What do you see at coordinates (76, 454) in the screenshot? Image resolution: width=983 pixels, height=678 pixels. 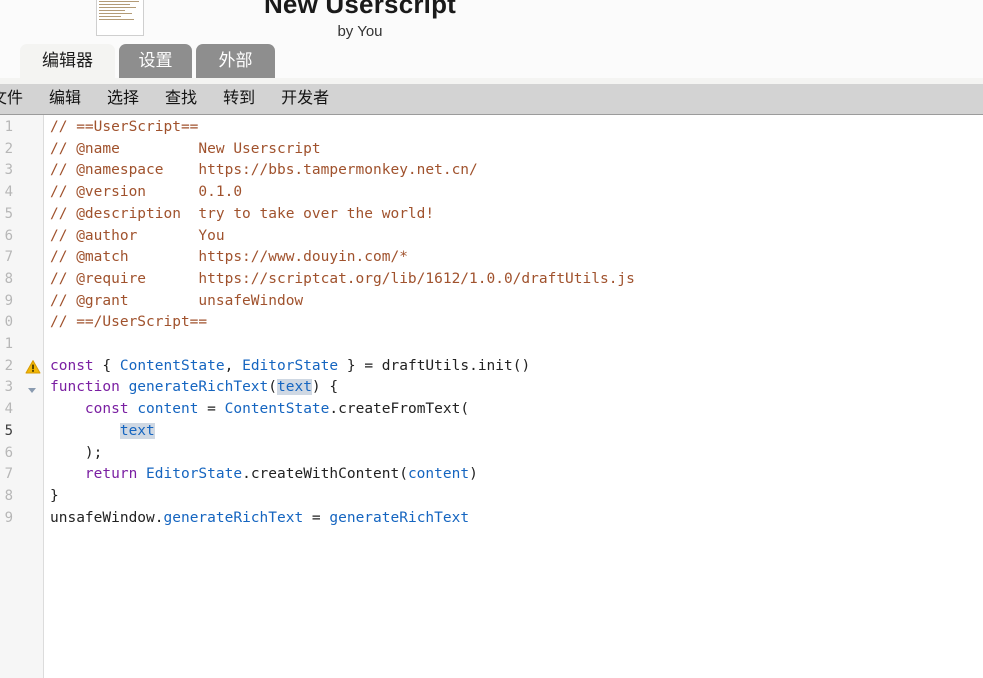 I see `code-line-16: );` at bounding box center [76, 454].